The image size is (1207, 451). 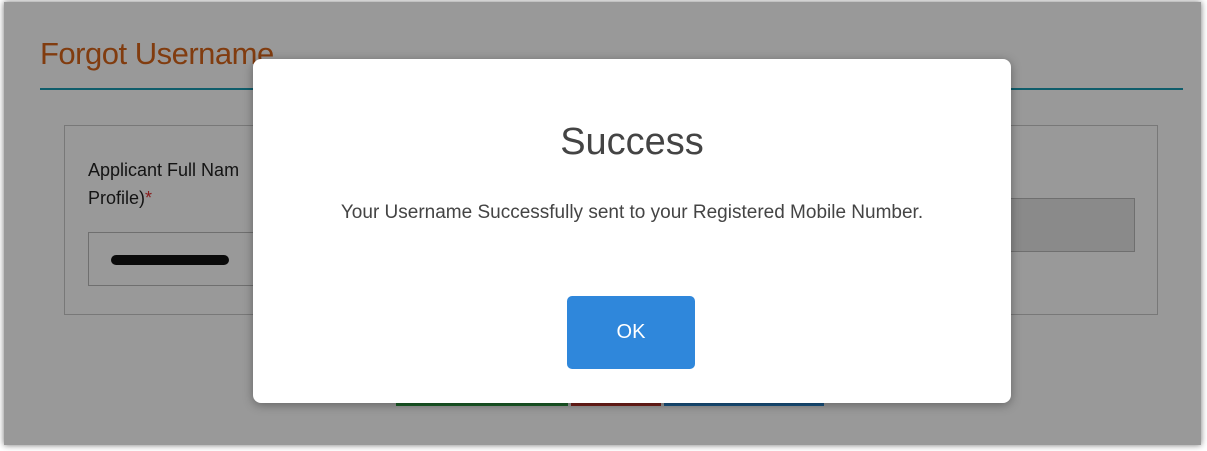 I want to click on dialog-title: Success, so click(x=632, y=142).